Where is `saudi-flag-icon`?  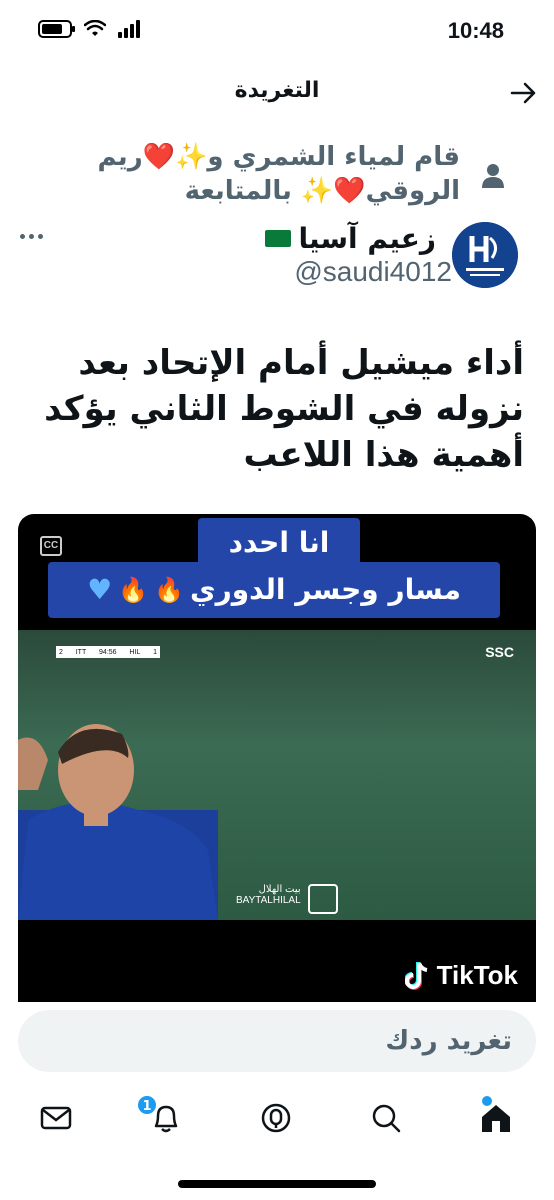 saudi-flag-icon is located at coordinates (277, 238).